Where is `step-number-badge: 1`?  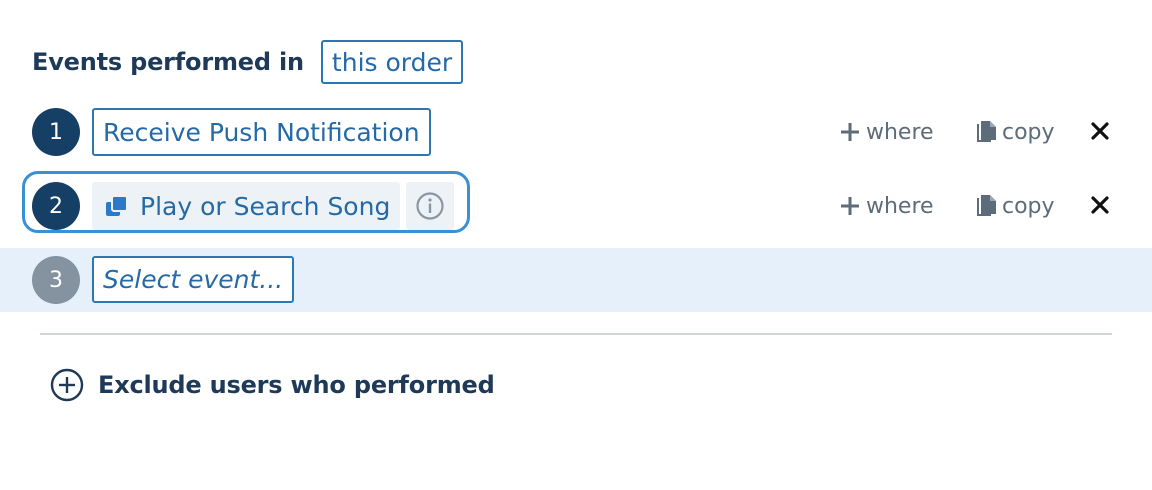
step-number-badge: 1 is located at coordinates (56, 132).